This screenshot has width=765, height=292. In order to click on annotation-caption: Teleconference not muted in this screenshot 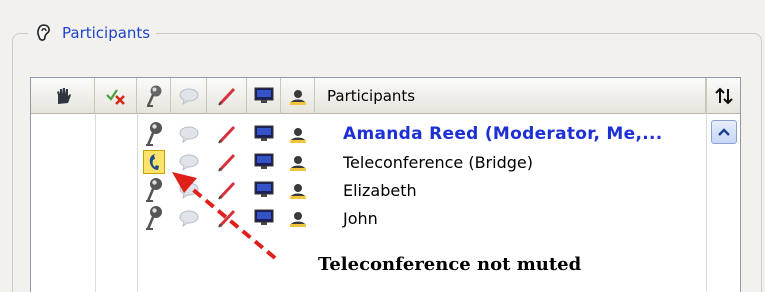, I will do `click(450, 264)`.